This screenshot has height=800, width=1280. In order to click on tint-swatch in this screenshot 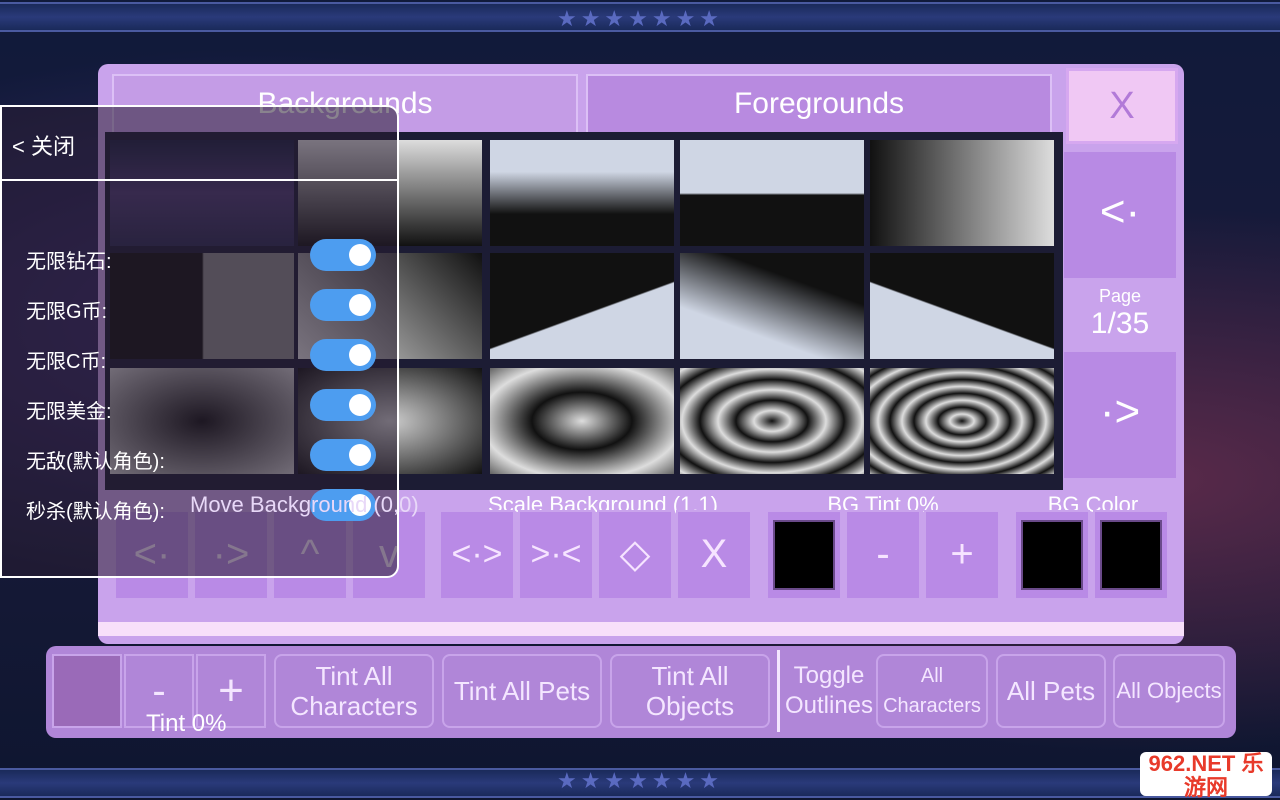, I will do `click(804, 555)`.